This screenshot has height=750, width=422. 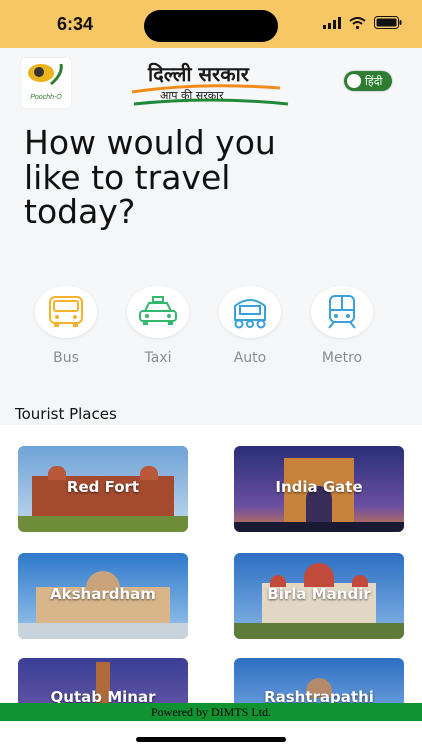 I want to click on place-name: Red Fort, so click(x=103, y=487).